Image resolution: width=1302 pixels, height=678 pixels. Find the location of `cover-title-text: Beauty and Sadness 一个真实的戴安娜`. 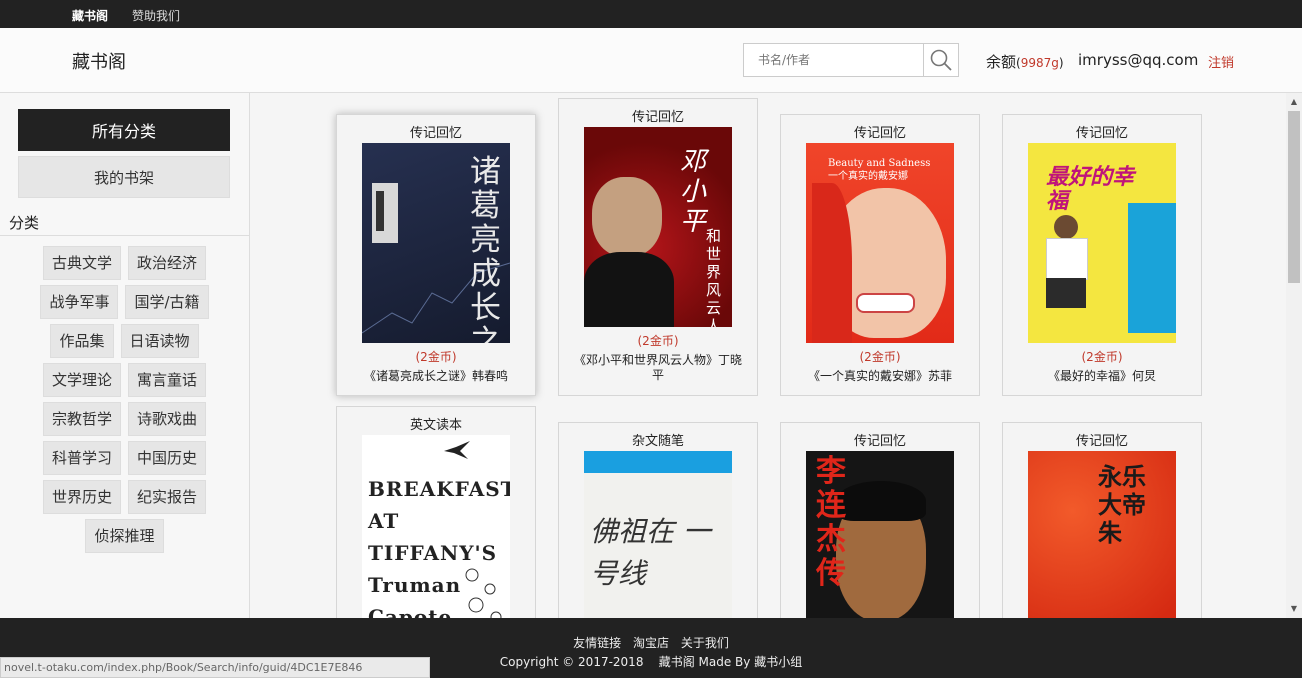

cover-title-text: Beauty and Sadness 一个真实的戴安娜 is located at coordinates (879, 170).